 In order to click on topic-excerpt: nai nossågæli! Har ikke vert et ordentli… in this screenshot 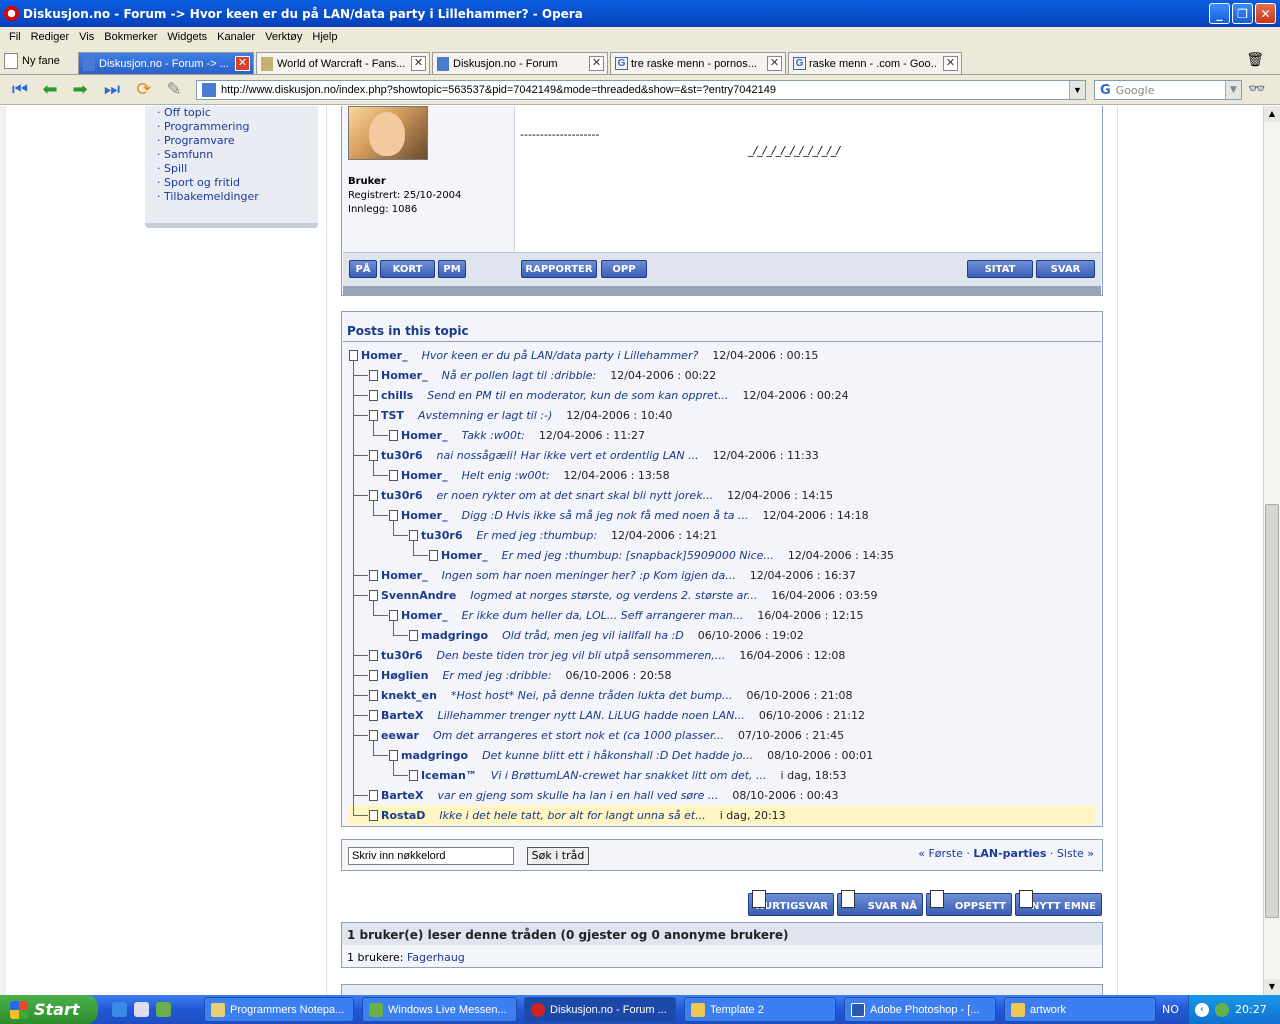, I will do `click(567, 455)`.